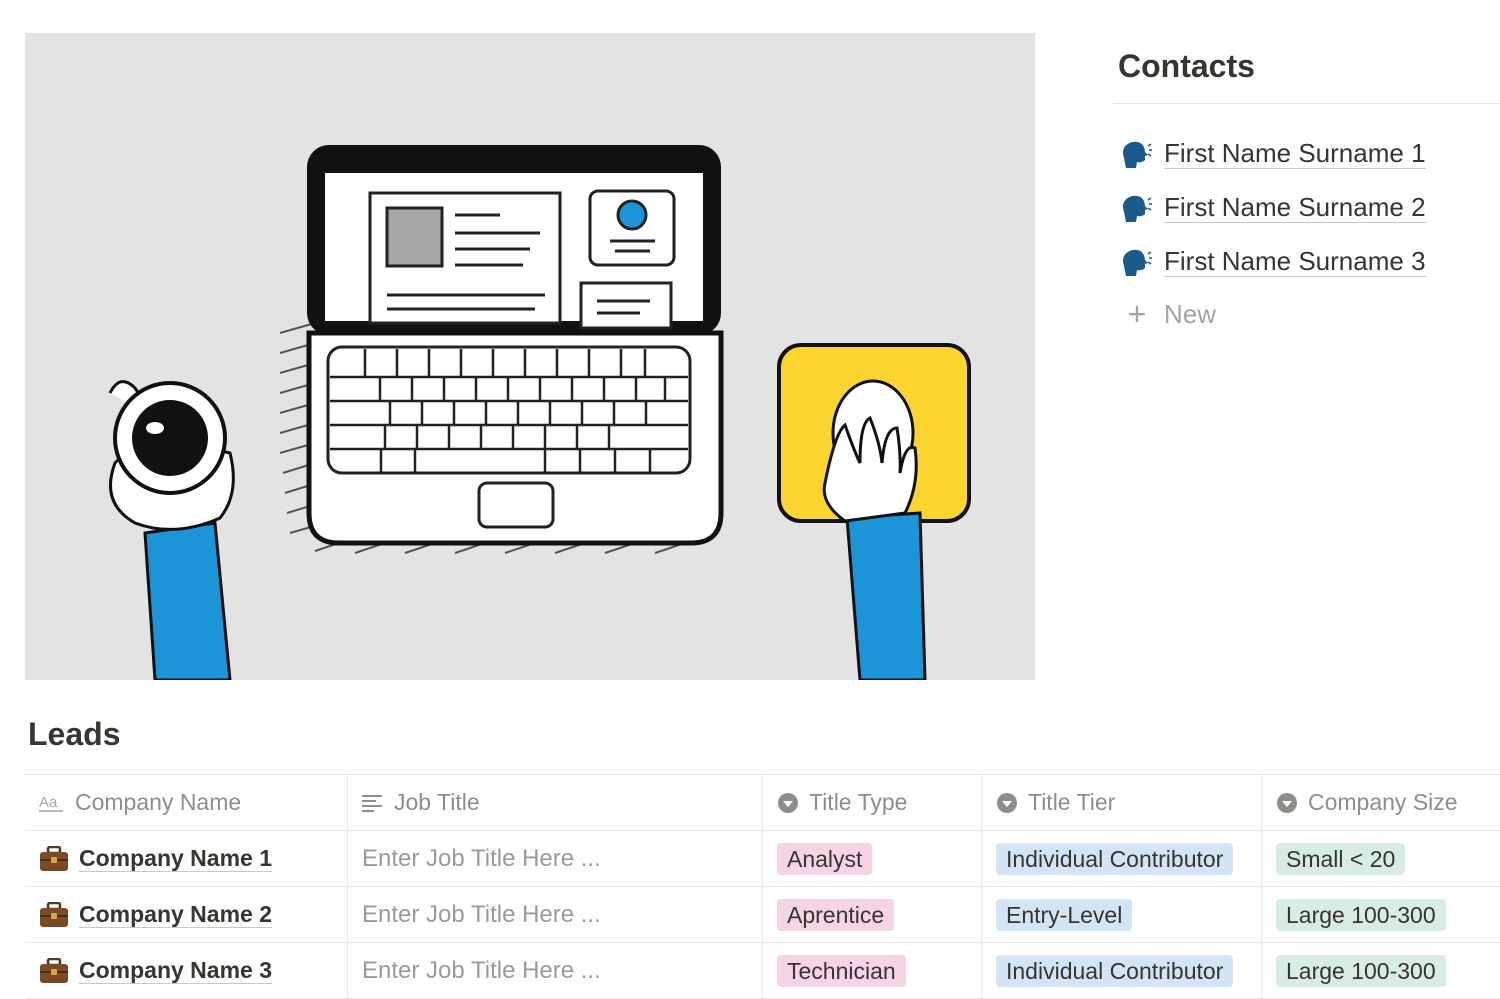 Image resolution: width=1500 pixels, height=999 pixels. What do you see at coordinates (825, 858) in the screenshot?
I see `title-type-tag: Analyst` at bounding box center [825, 858].